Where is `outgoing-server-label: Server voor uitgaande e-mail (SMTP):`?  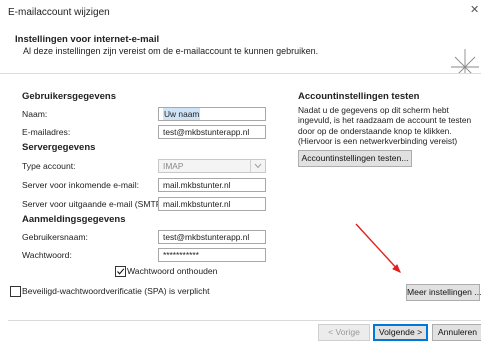 outgoing-server-label: Server voor uitgaande e-mail (SMTP): is located at coordinates (94, 204).